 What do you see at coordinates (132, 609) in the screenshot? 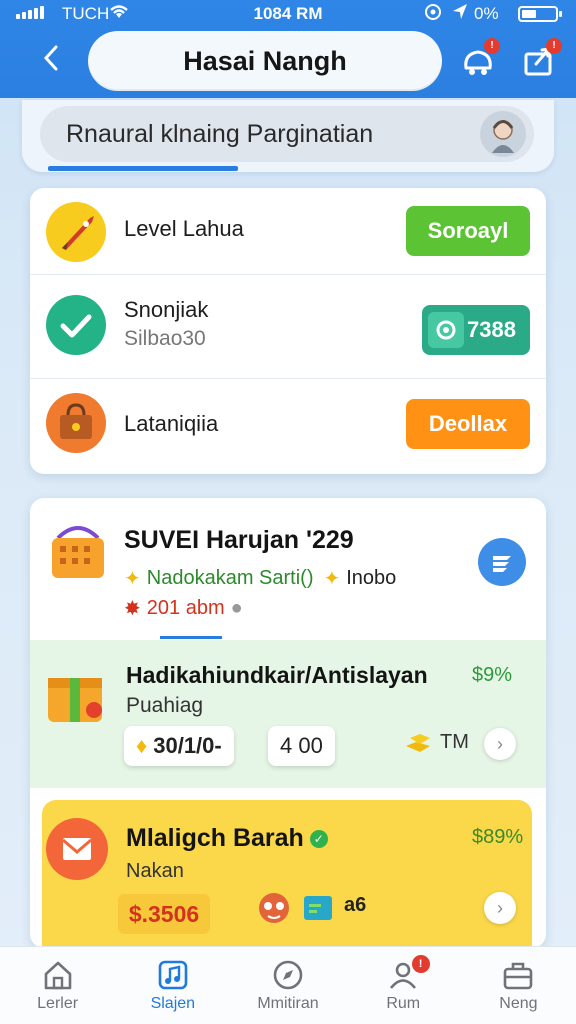
I see `sparkle-icon: ✸` at bounding box center [132, 609].